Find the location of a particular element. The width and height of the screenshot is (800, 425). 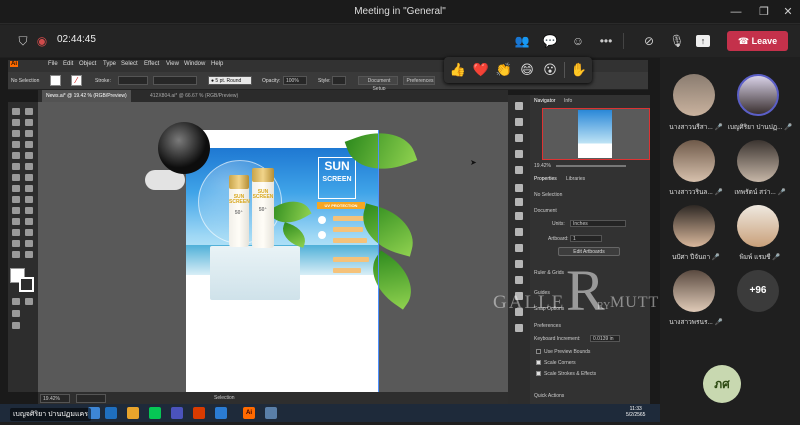

close-button: ✕ is located at coordinates (788, 12).